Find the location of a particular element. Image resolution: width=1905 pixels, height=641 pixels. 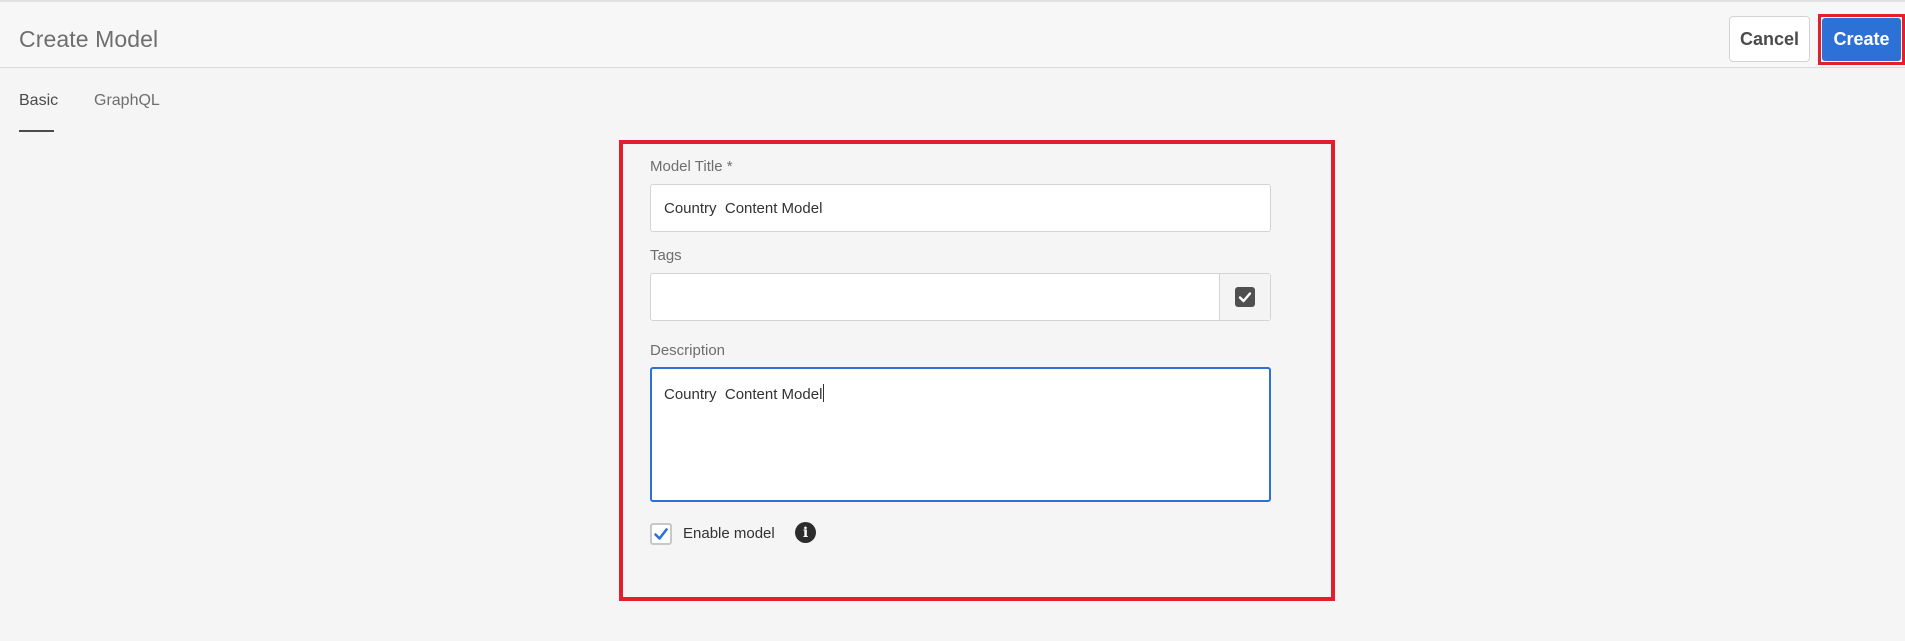

cancel-button: Cancel is located at coordinates (1769, 39).